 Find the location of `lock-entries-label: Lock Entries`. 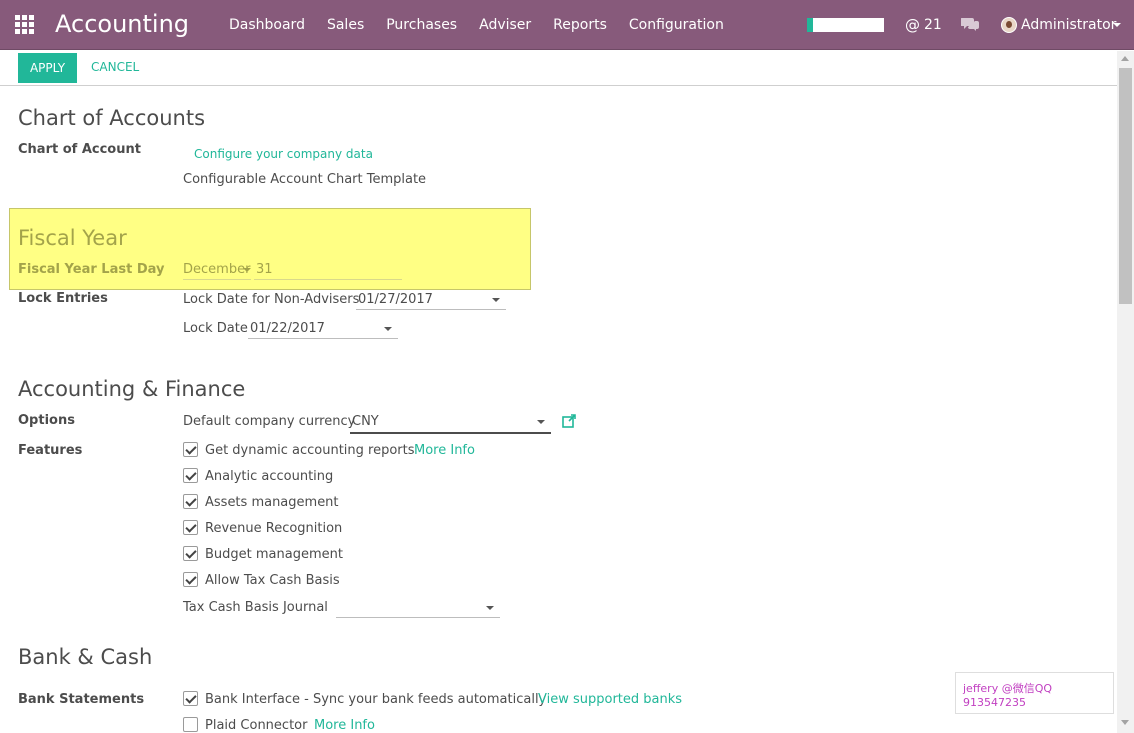

lock-entries-label: Lock Entries is located at coordinates (63, 298).